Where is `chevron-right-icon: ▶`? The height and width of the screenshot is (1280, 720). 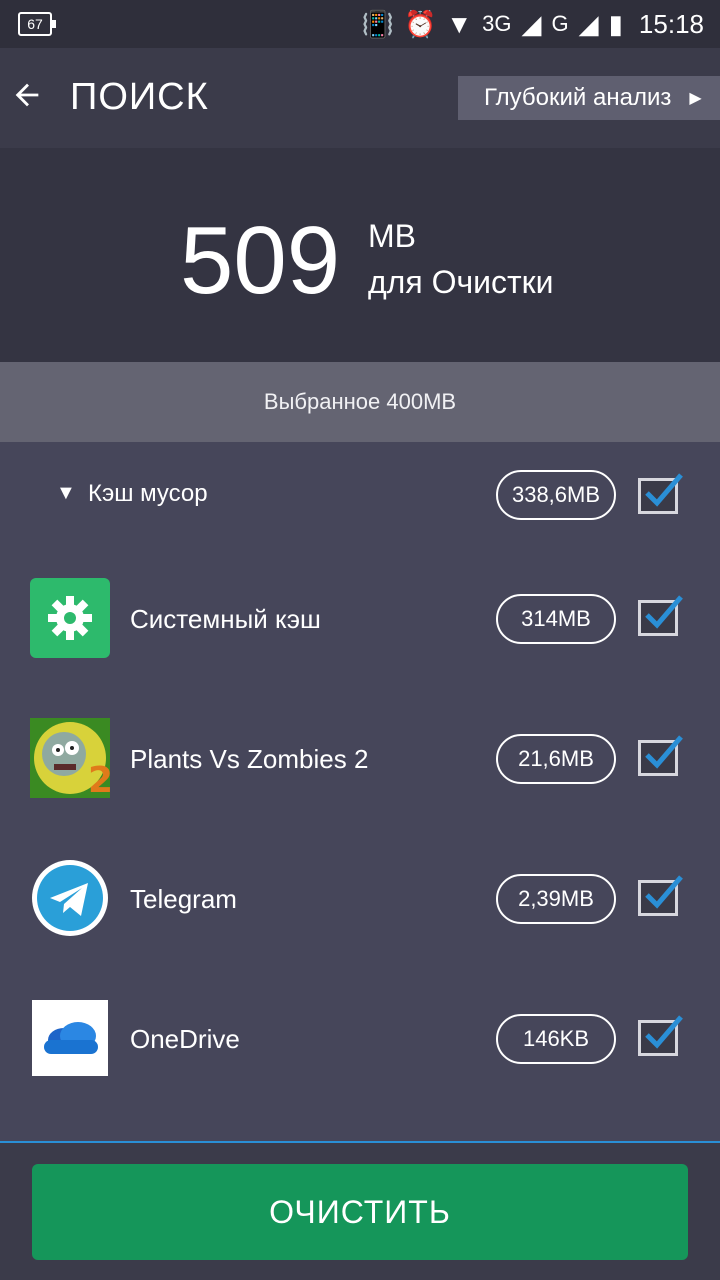
chevron-right-icon: ▶ is located at coordinates (695, 98).